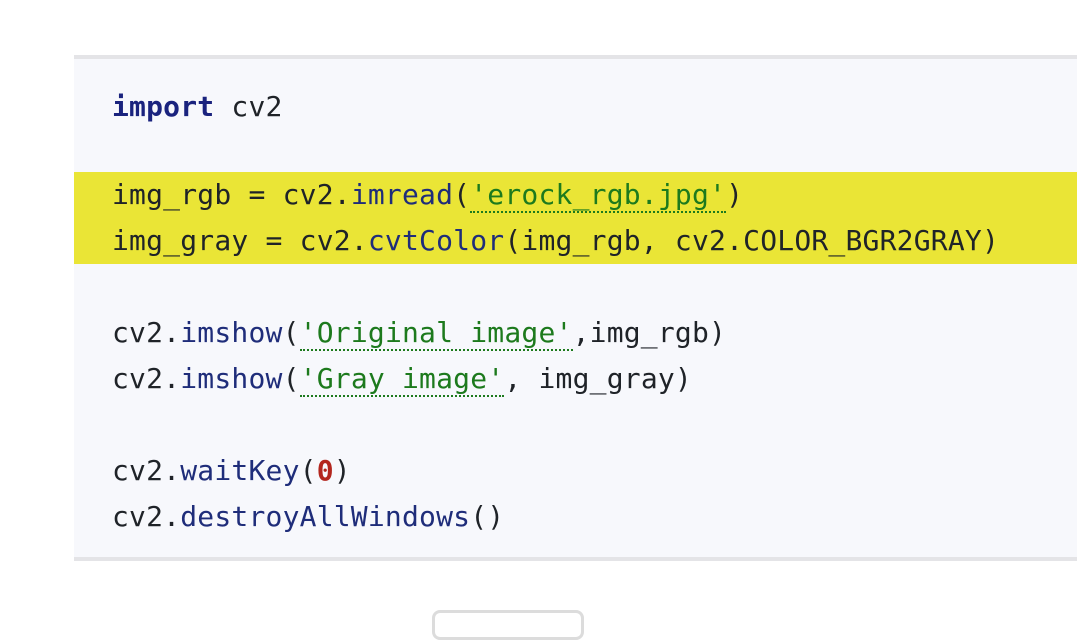 Image resolution: width=1077 pixels, height=640 pixels. What do you see at coordinates (163, 106) in the screenshot?
I see `keyword-import: import` at bounding box center [163, 106].